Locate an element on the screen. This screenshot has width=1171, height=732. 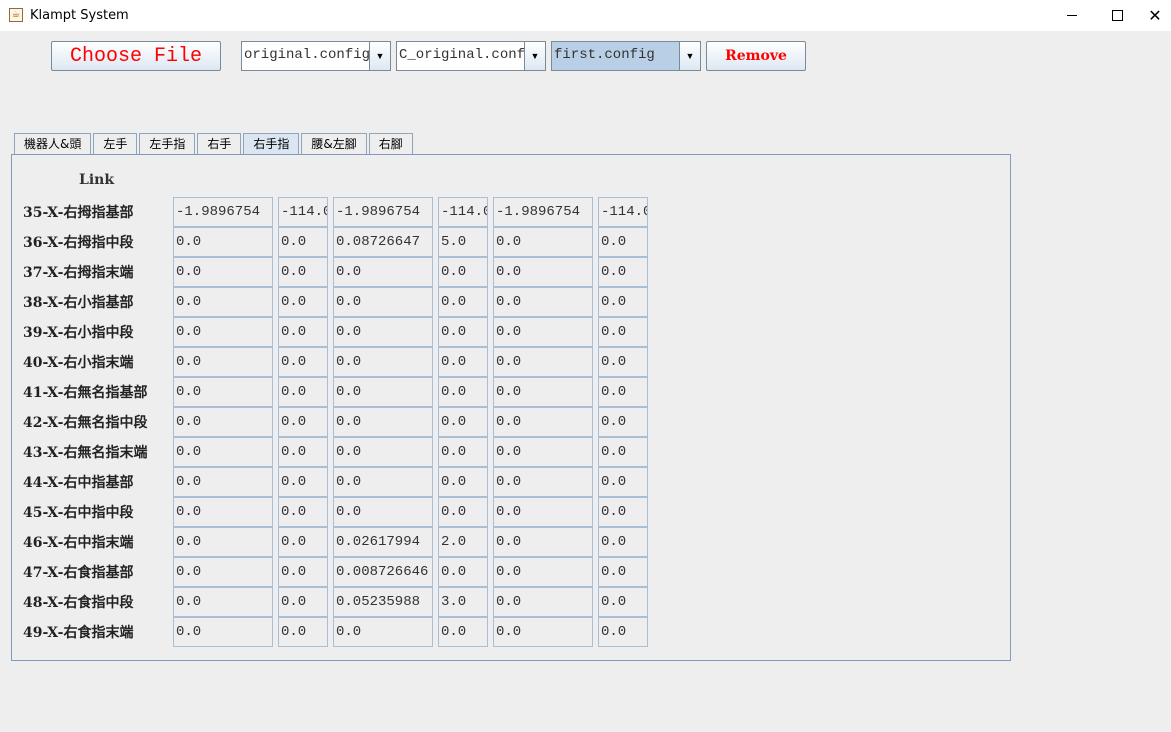
config-combo-1: original.config ▼ is located at coordinates (316, 56).